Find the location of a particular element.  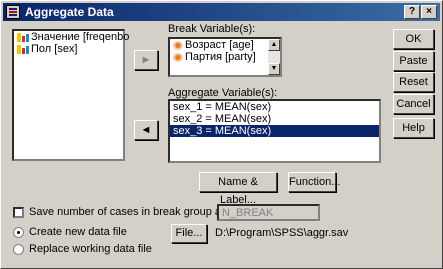

list-item: Значение [freqenbo is located at coordinates (71, 37).